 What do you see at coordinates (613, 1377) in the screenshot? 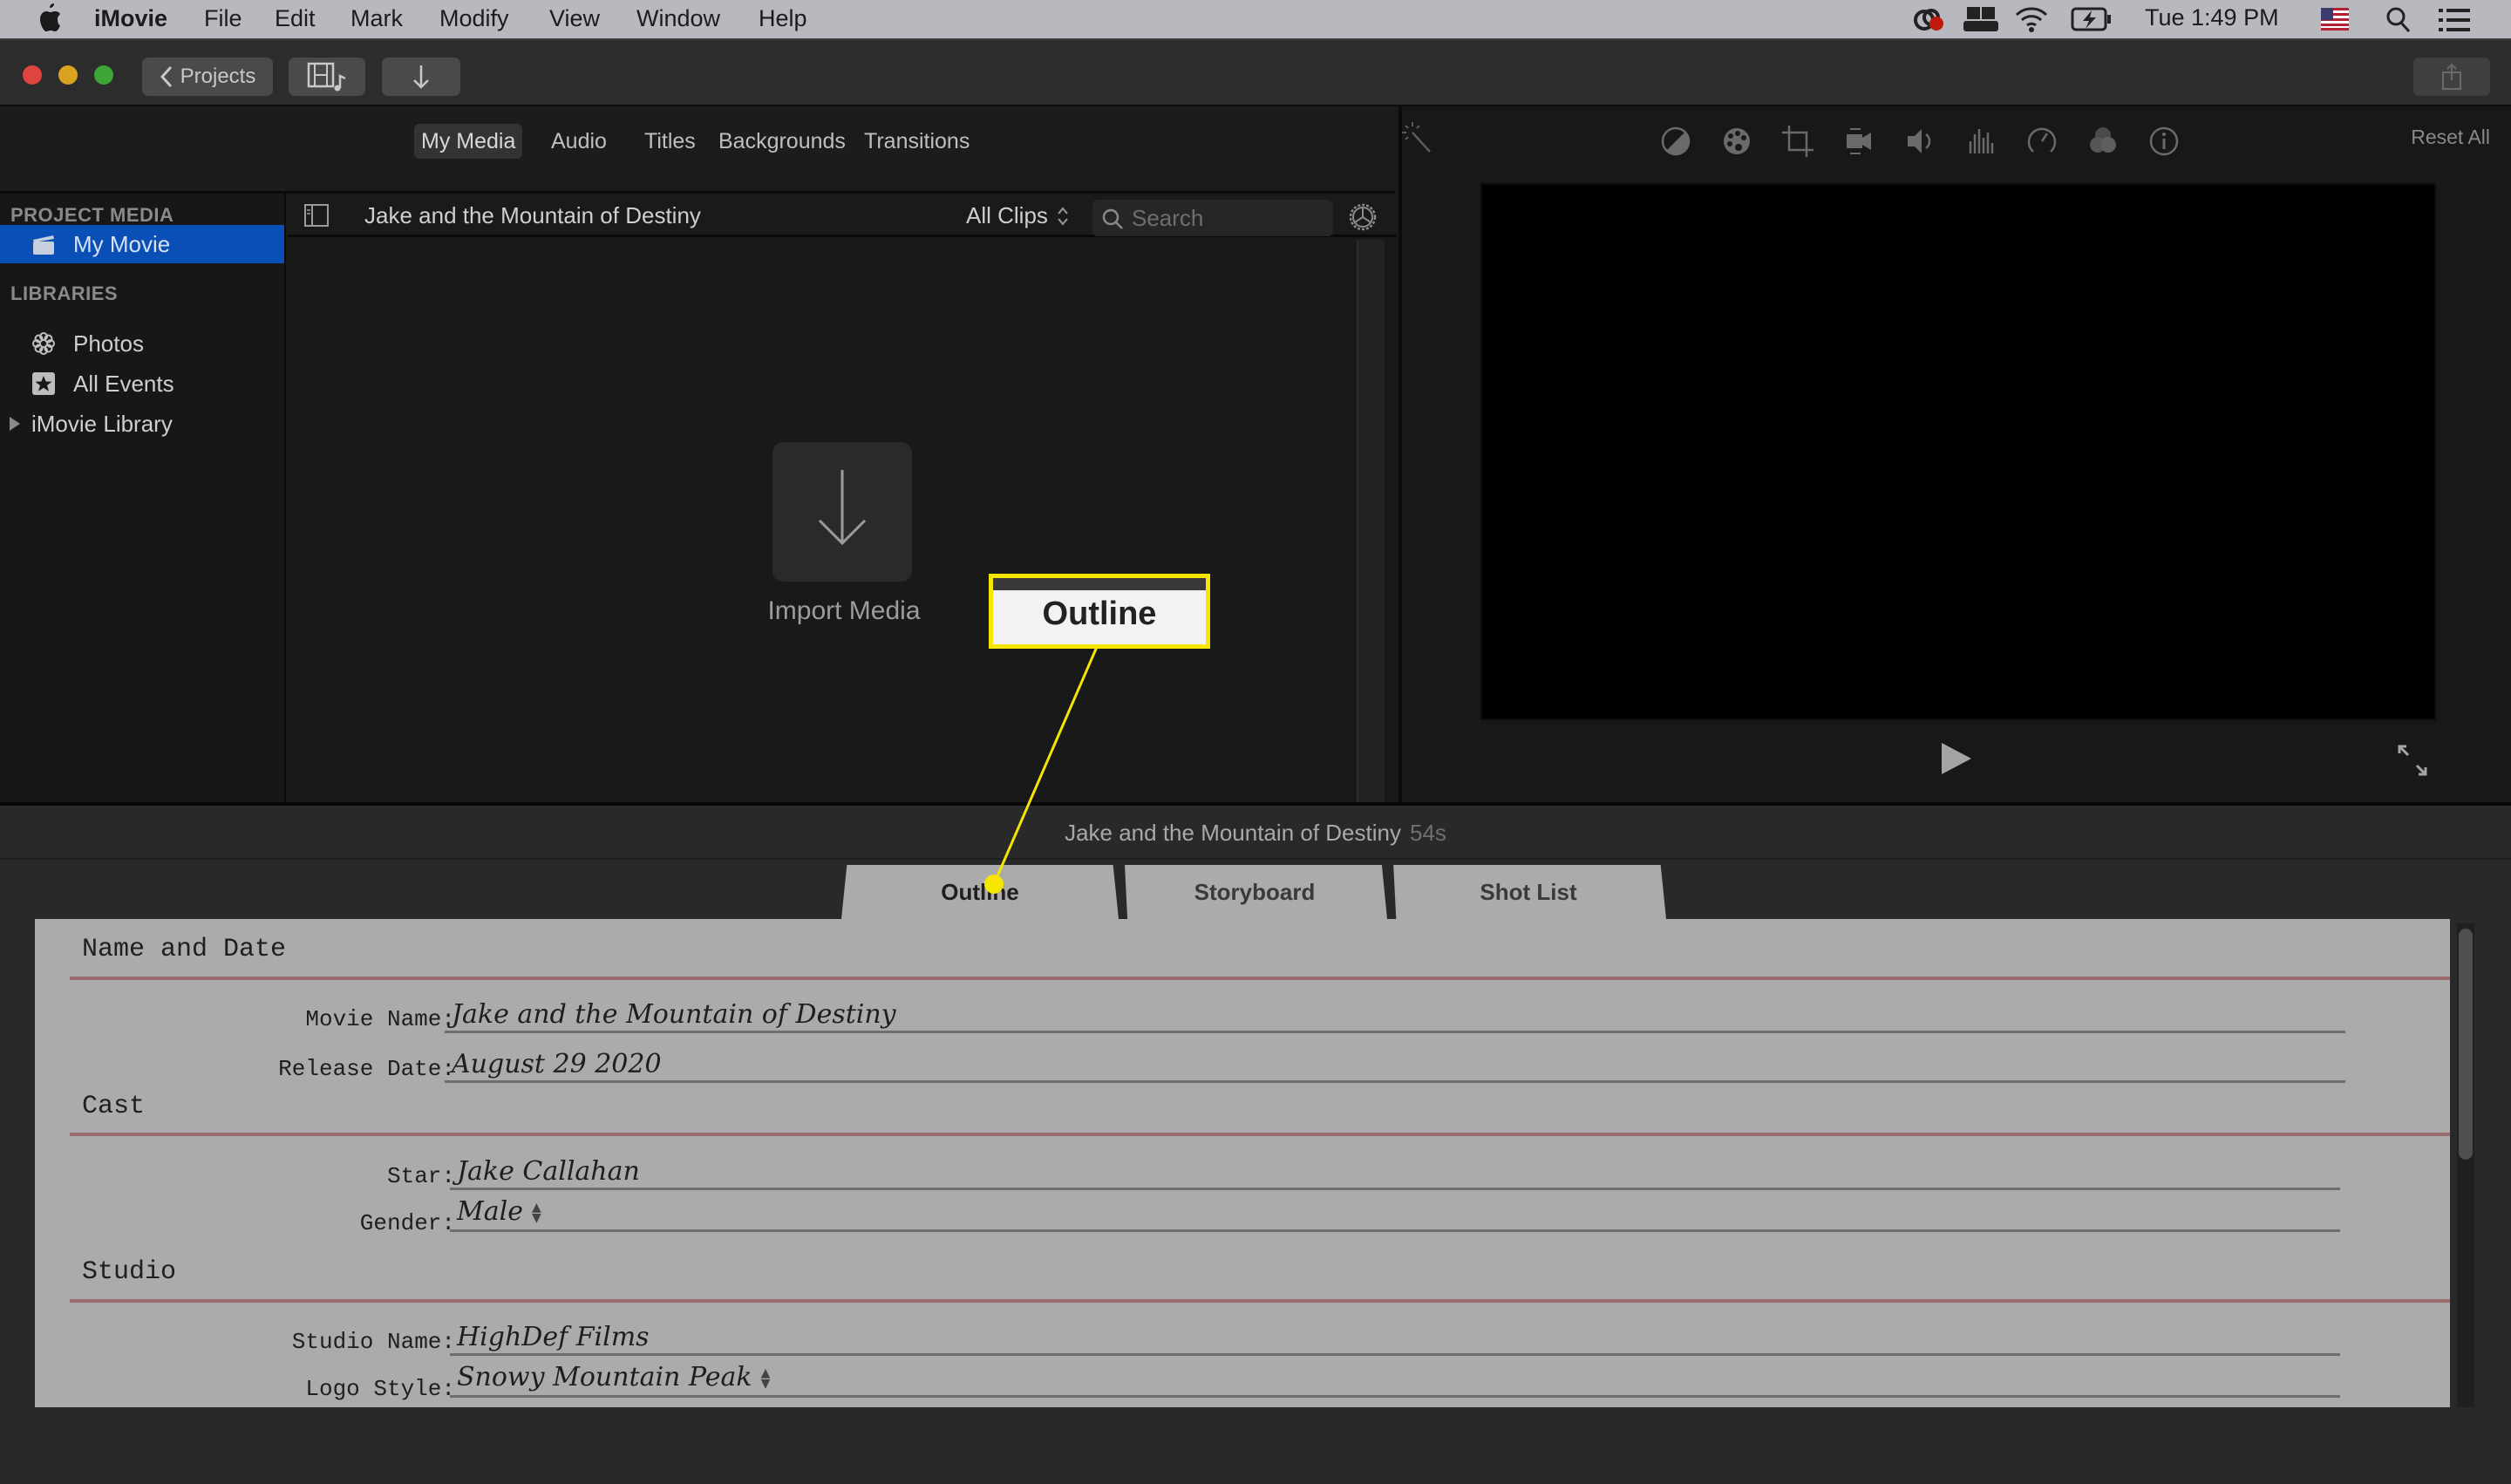
I see `logo-style-select: Snowy Mountain Peak ▲ ▼` at bounding box center [613, 1377].